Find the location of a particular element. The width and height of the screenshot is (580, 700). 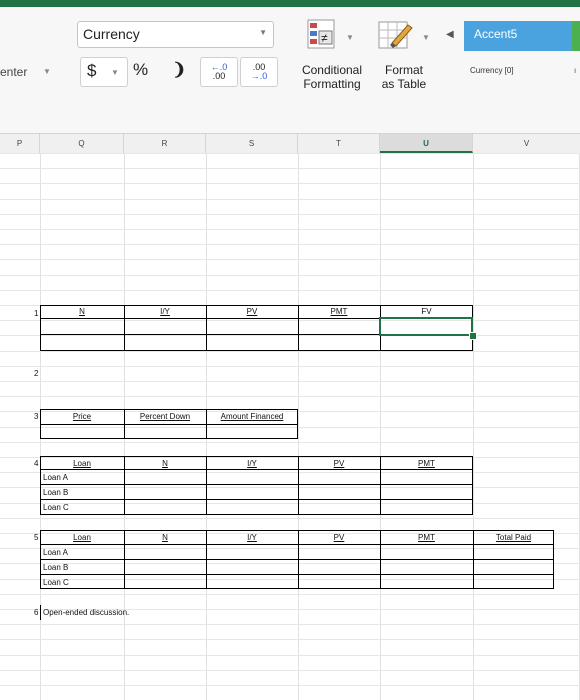

question-number-6: 6 is located at coordinates (36, 612).